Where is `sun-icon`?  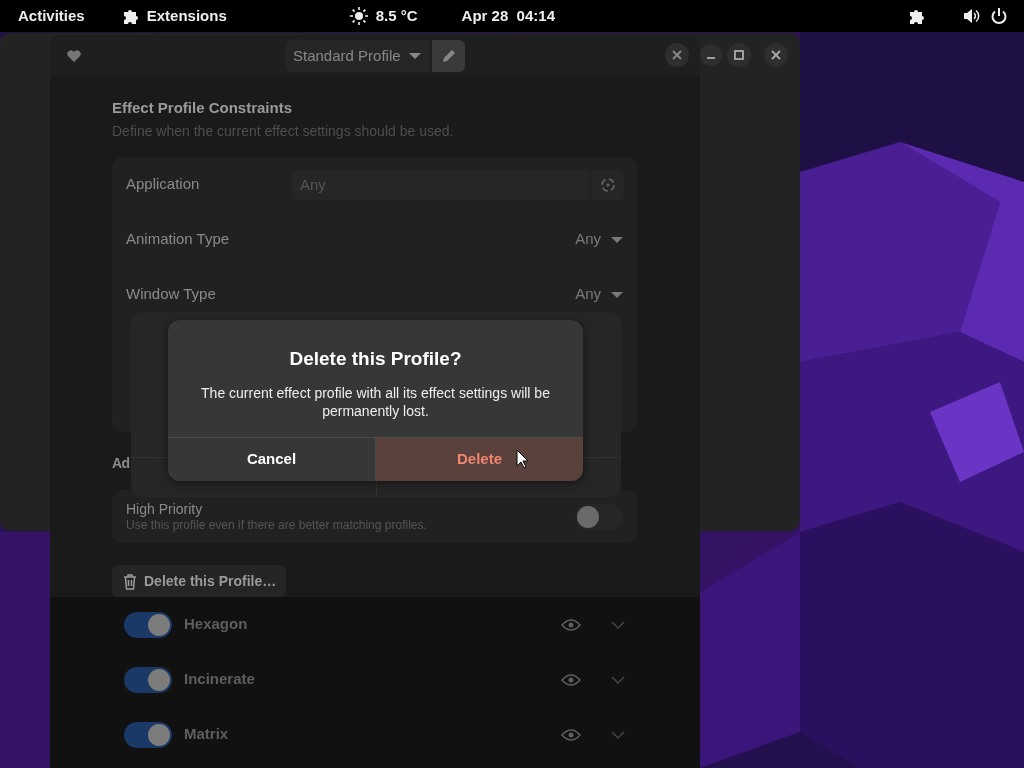
sun-icon is located at coordinates (358, 16).